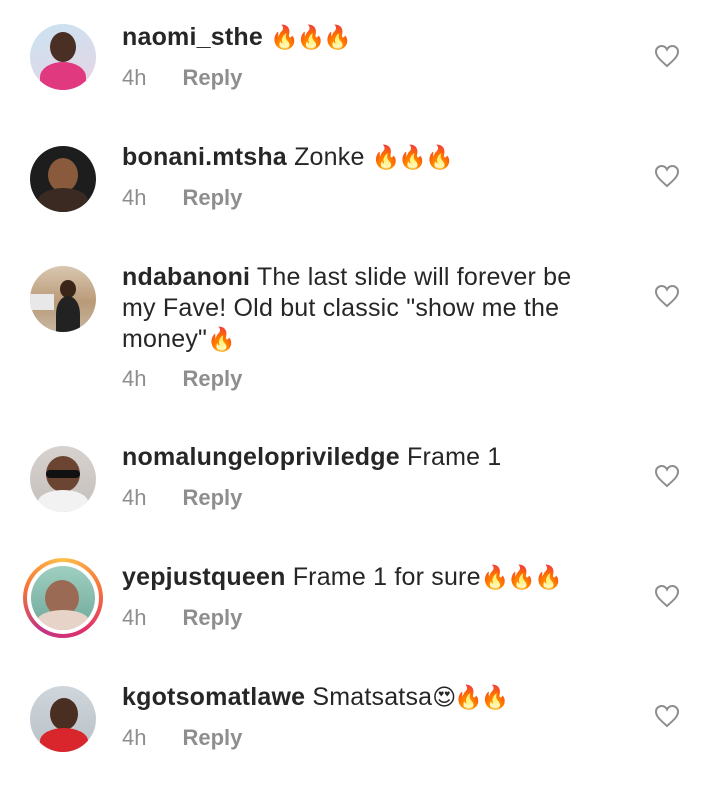 The image size is (720, 798). What do you see at coordinates (450, 457) in the screenshot?
I see `comment-body: Frame 1` at bounding box center [450, 457].